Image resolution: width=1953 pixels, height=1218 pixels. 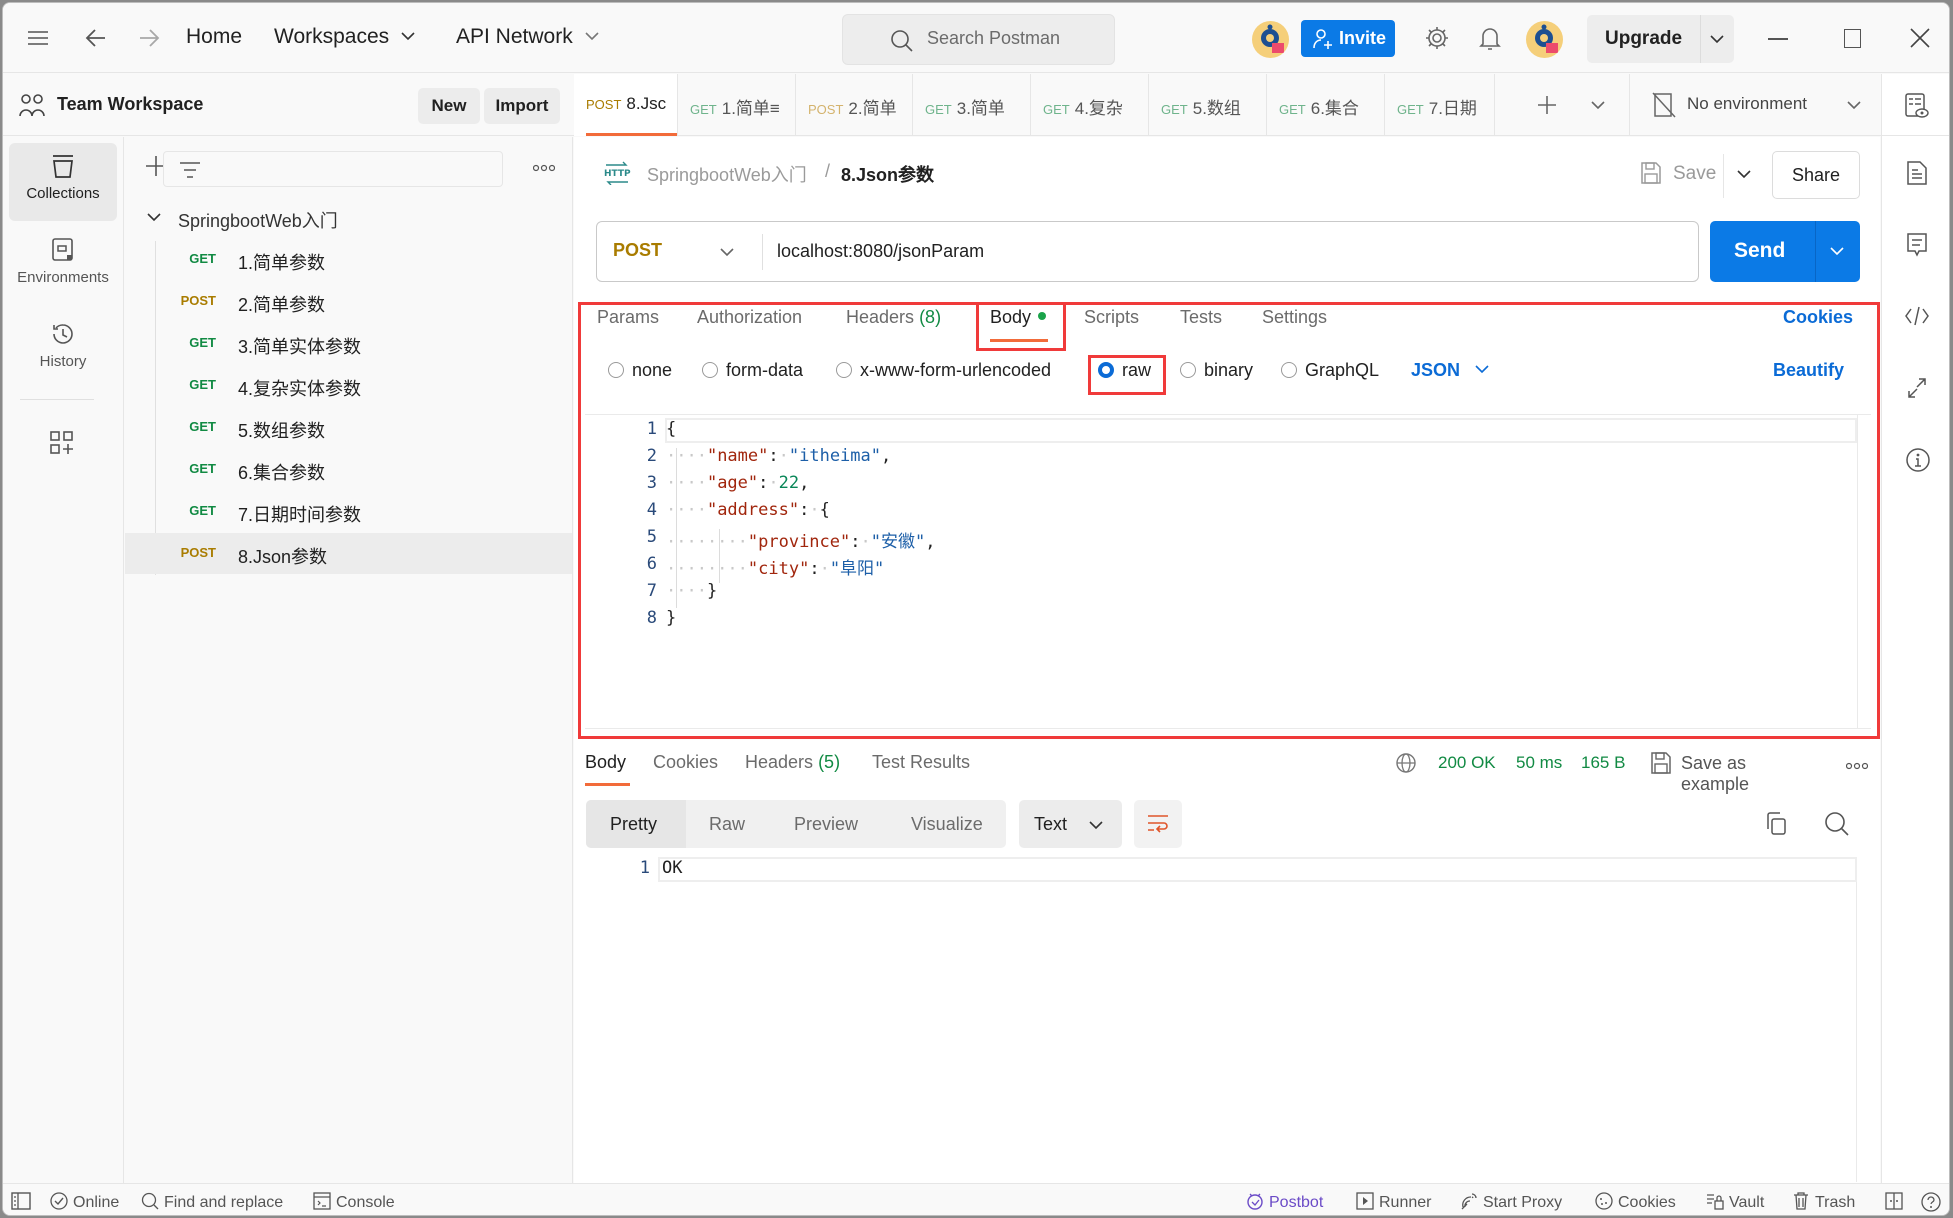 What do you see at coordinates (63, 266) in the screenshot?
I see `rail-environments: Environments` at bounding box center [63, 266].